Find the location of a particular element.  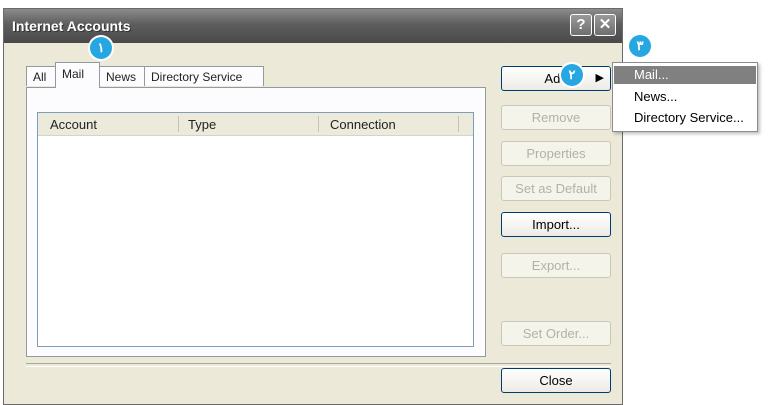

tab-news: News is located at coordinates (122, 76).